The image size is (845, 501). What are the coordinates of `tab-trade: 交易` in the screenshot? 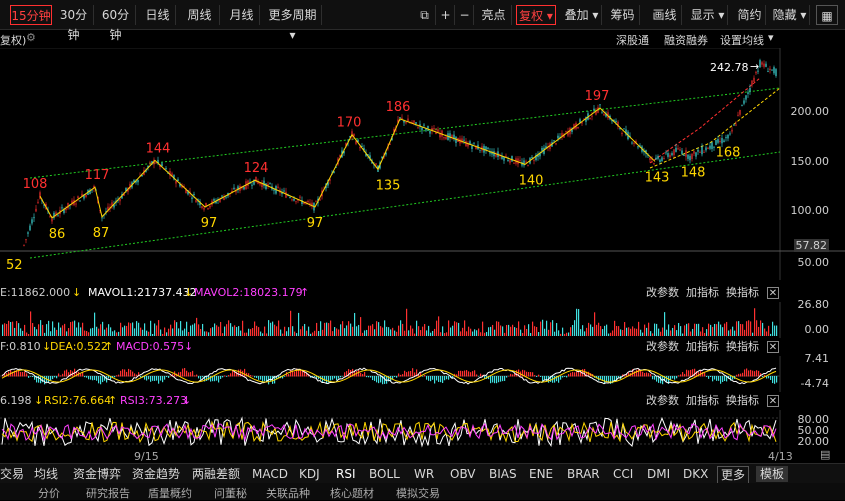 It's located at (12, 474).